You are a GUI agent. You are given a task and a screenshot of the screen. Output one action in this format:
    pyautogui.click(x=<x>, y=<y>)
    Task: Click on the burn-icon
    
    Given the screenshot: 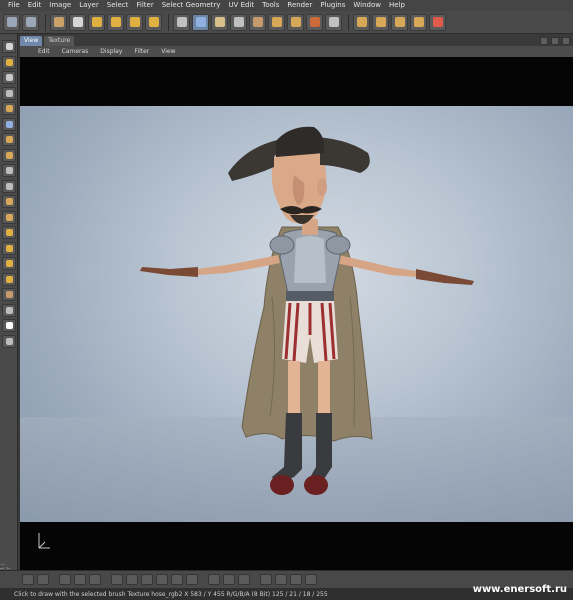 What is the action you would take?
    pyautogui.click(x=9, y=217)
    